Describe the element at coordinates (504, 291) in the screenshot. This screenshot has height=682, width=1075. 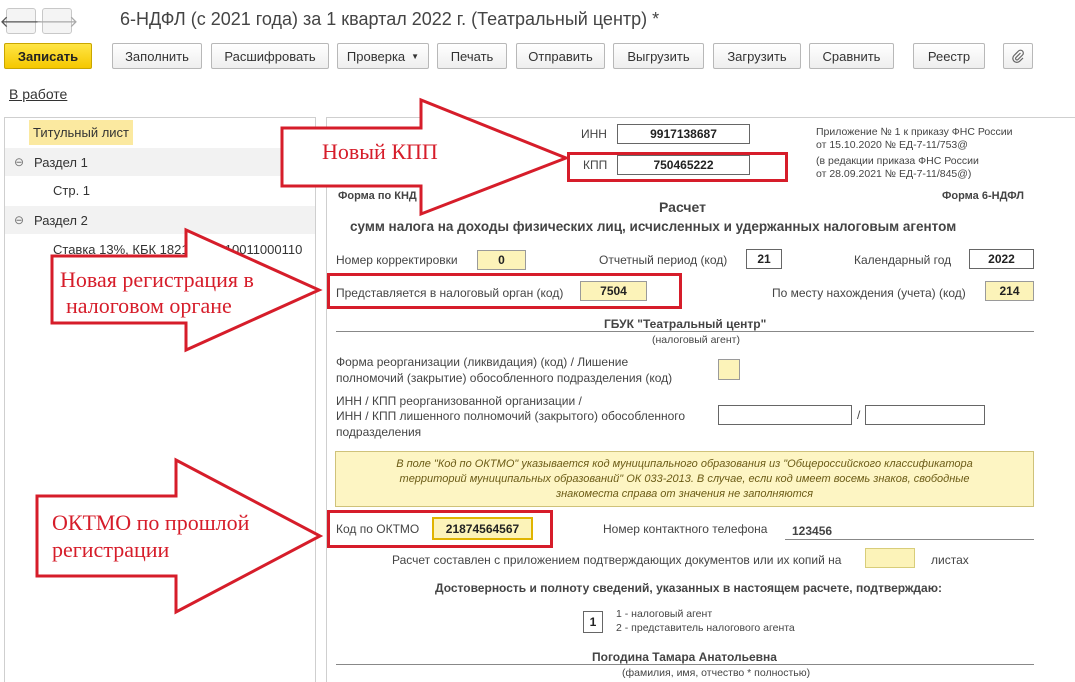
I see `tax-office-highlight` at that location.